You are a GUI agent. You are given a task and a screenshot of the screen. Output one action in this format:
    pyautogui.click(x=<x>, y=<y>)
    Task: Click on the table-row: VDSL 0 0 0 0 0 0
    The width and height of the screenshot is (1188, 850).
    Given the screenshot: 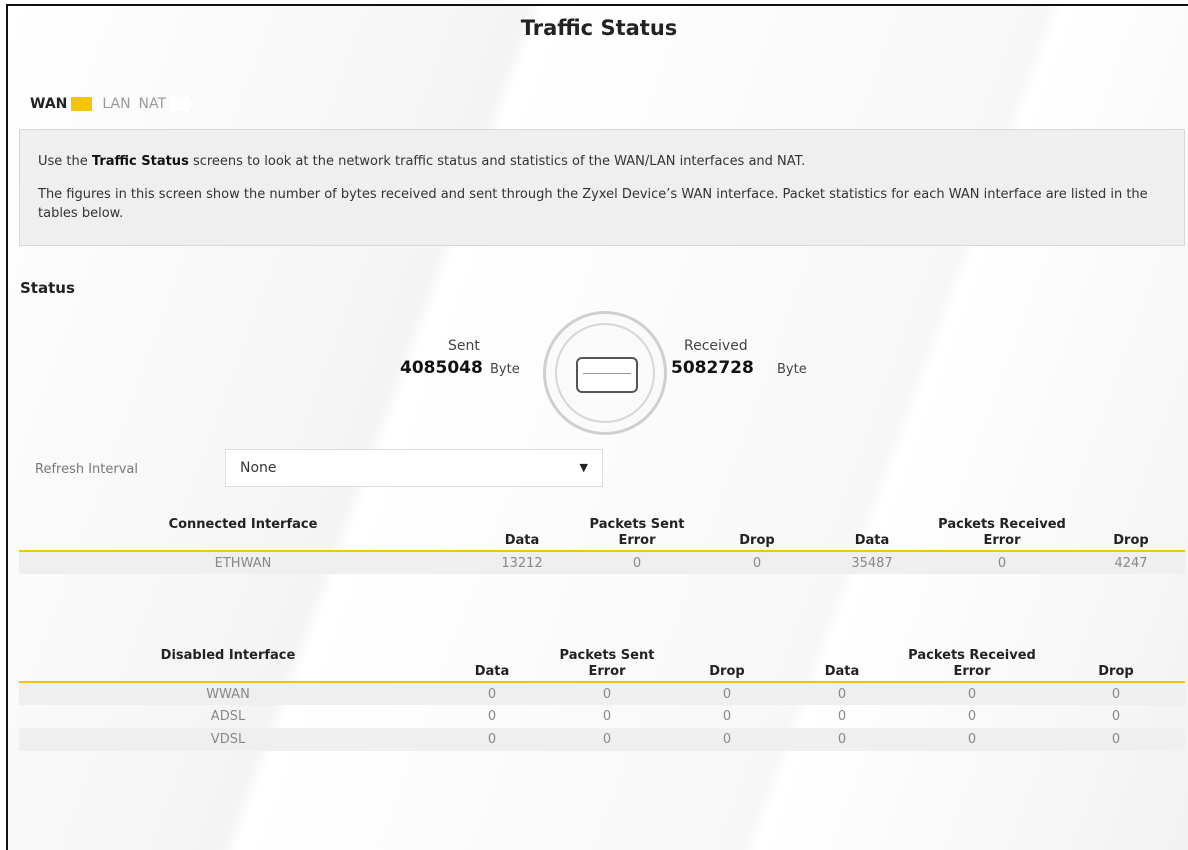 What is the action you would take?
    pyautogui.click(x=602, y=739)
    